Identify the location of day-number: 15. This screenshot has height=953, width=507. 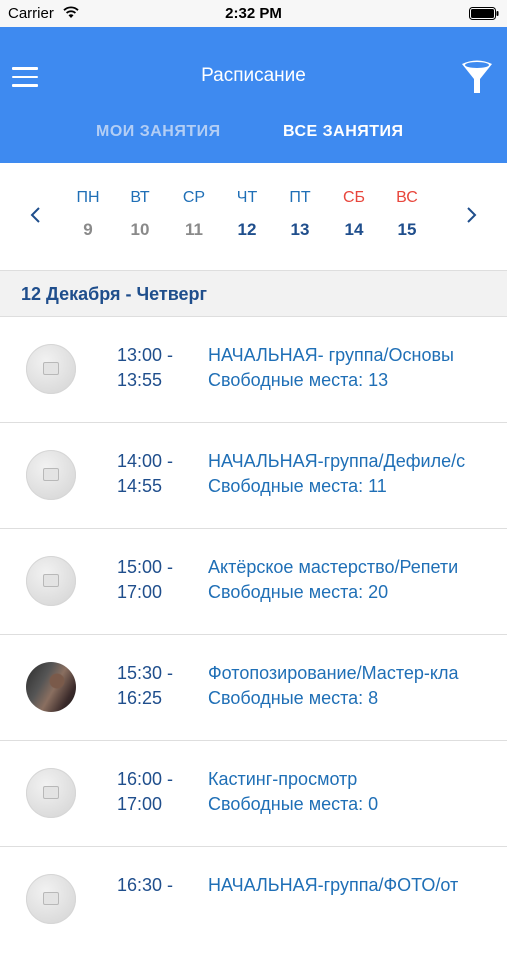
(407, 229).